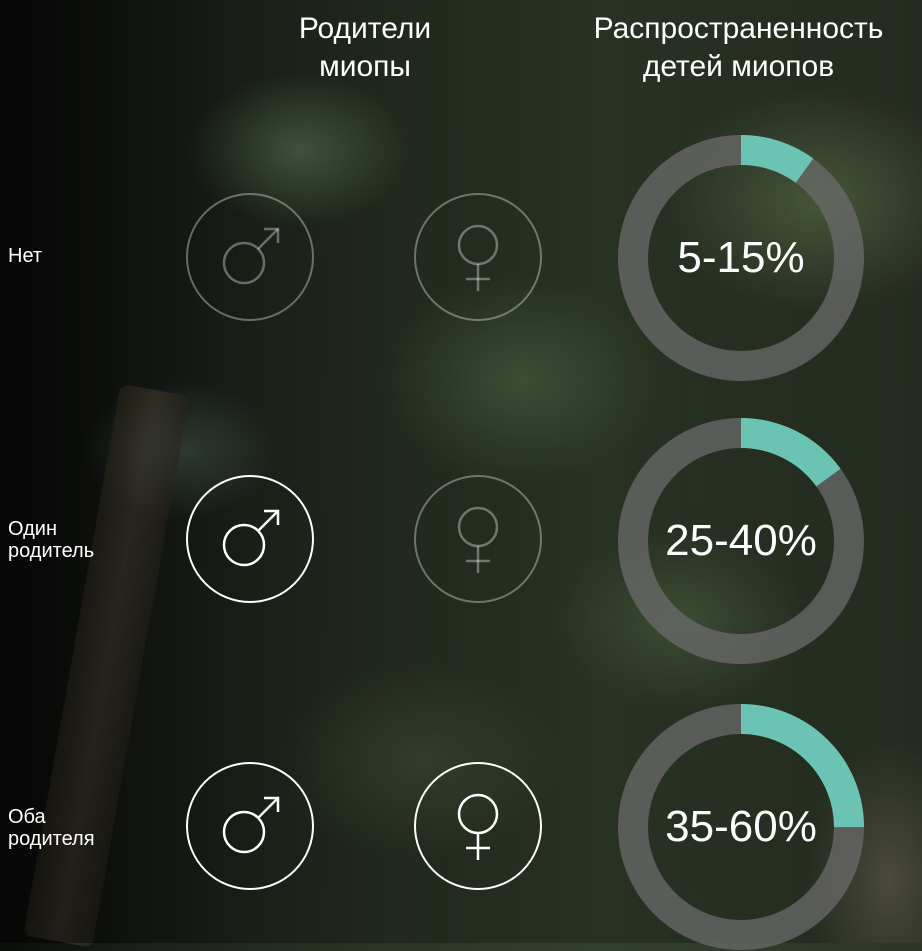 Image resolution: width=922 pixels, height=951 pixels. I want to click on prevalence-donut: 35-60%, so click(741, 827).